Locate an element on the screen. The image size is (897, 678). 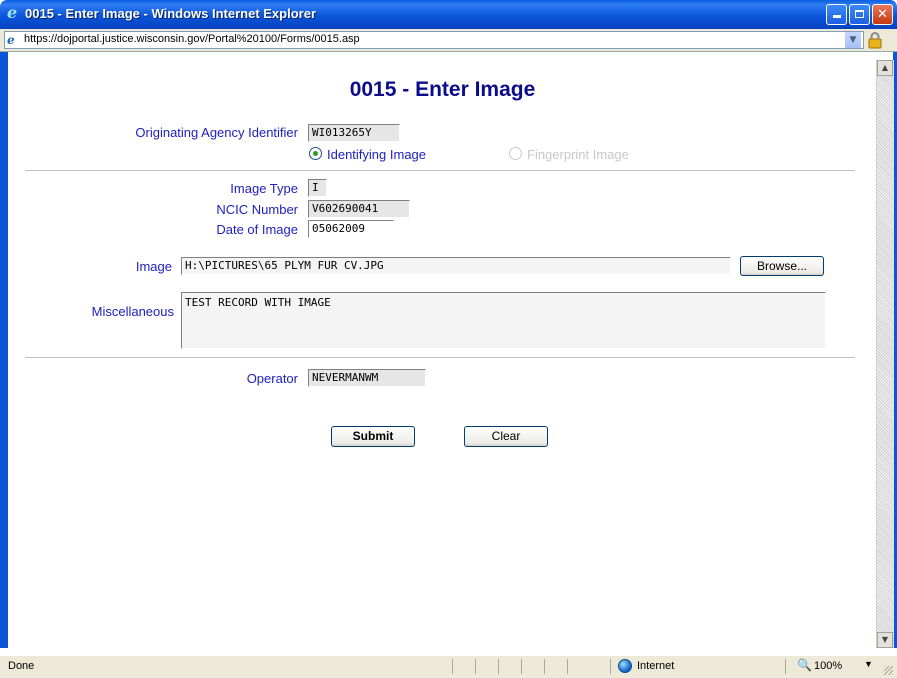
globe-icon is located at coordinates (625, 666).